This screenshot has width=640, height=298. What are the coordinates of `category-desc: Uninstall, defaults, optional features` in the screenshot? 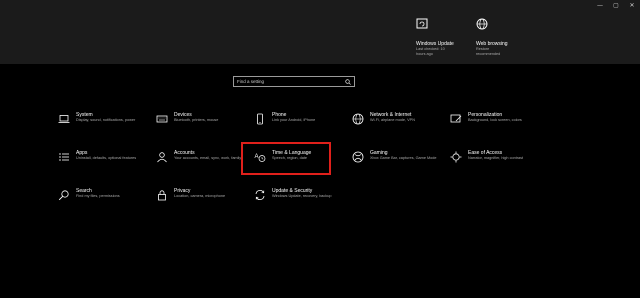 It's located at (106, 158).